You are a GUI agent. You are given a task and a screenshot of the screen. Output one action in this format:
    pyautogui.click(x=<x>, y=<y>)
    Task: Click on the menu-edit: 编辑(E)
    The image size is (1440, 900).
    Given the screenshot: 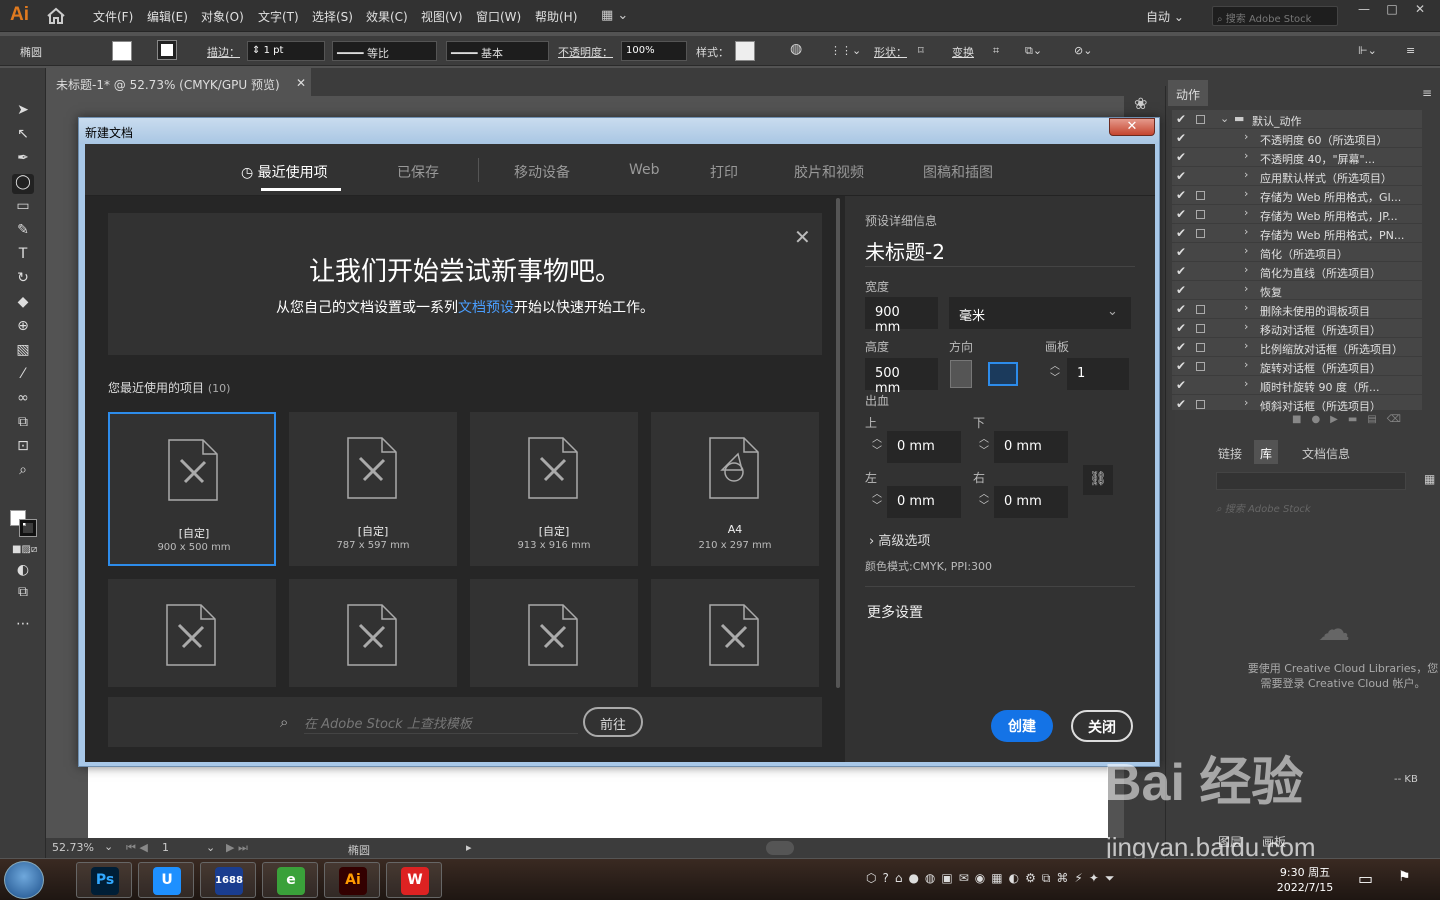 What is the action you would take?
    pyautogui.click(x=167, y=16)
    